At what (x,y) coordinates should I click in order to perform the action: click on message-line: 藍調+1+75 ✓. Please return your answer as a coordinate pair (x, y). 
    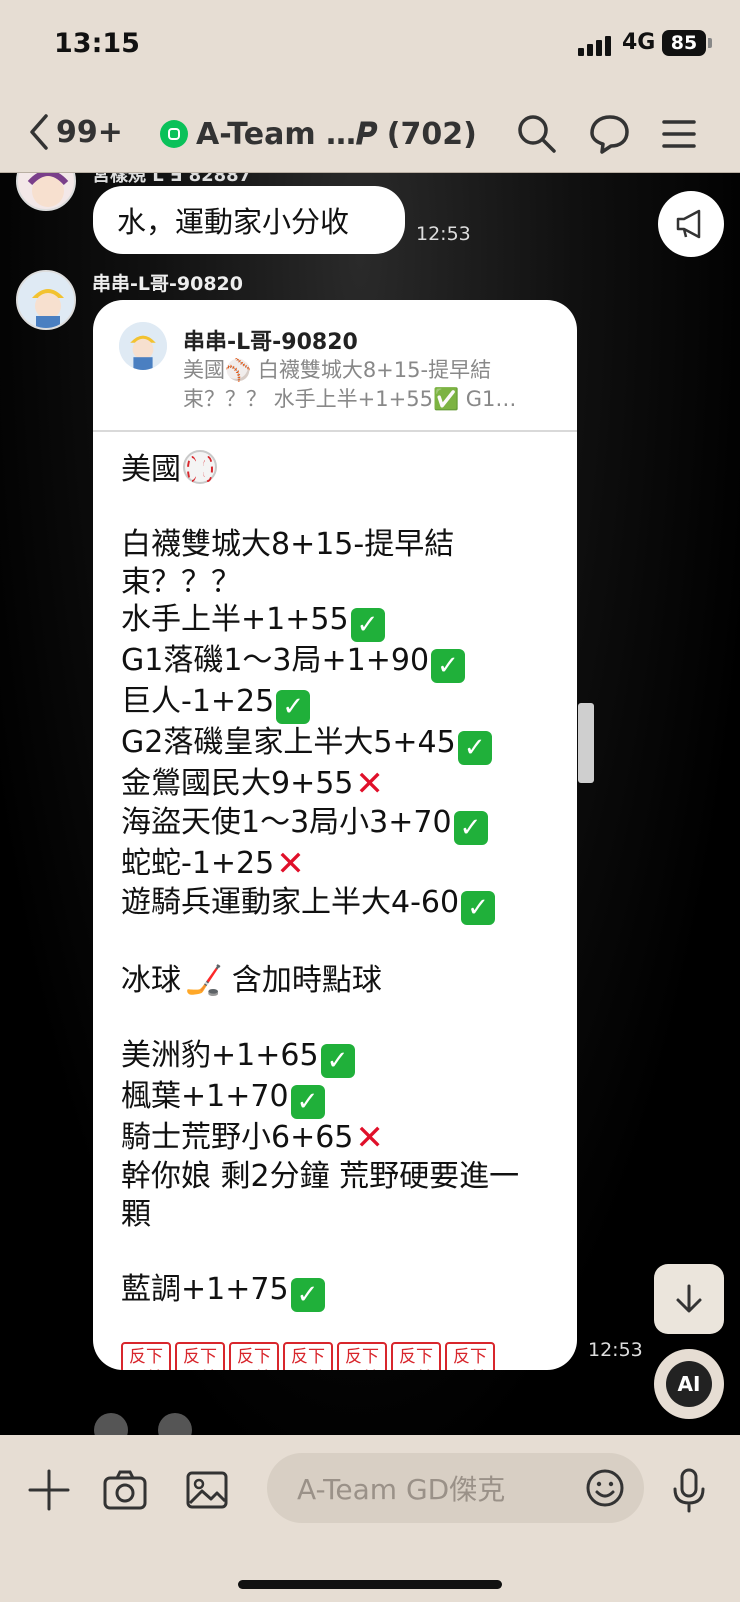
    Looking at the image, I should click on (335, 1291).